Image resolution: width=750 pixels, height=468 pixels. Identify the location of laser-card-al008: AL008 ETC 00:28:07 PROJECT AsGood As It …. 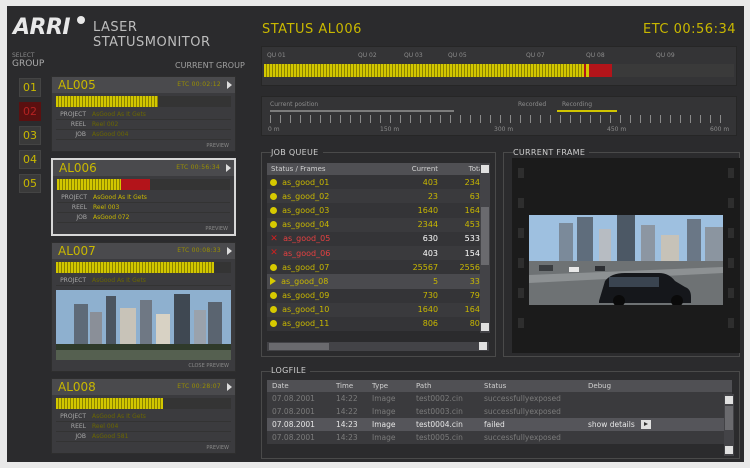
(143, 416).